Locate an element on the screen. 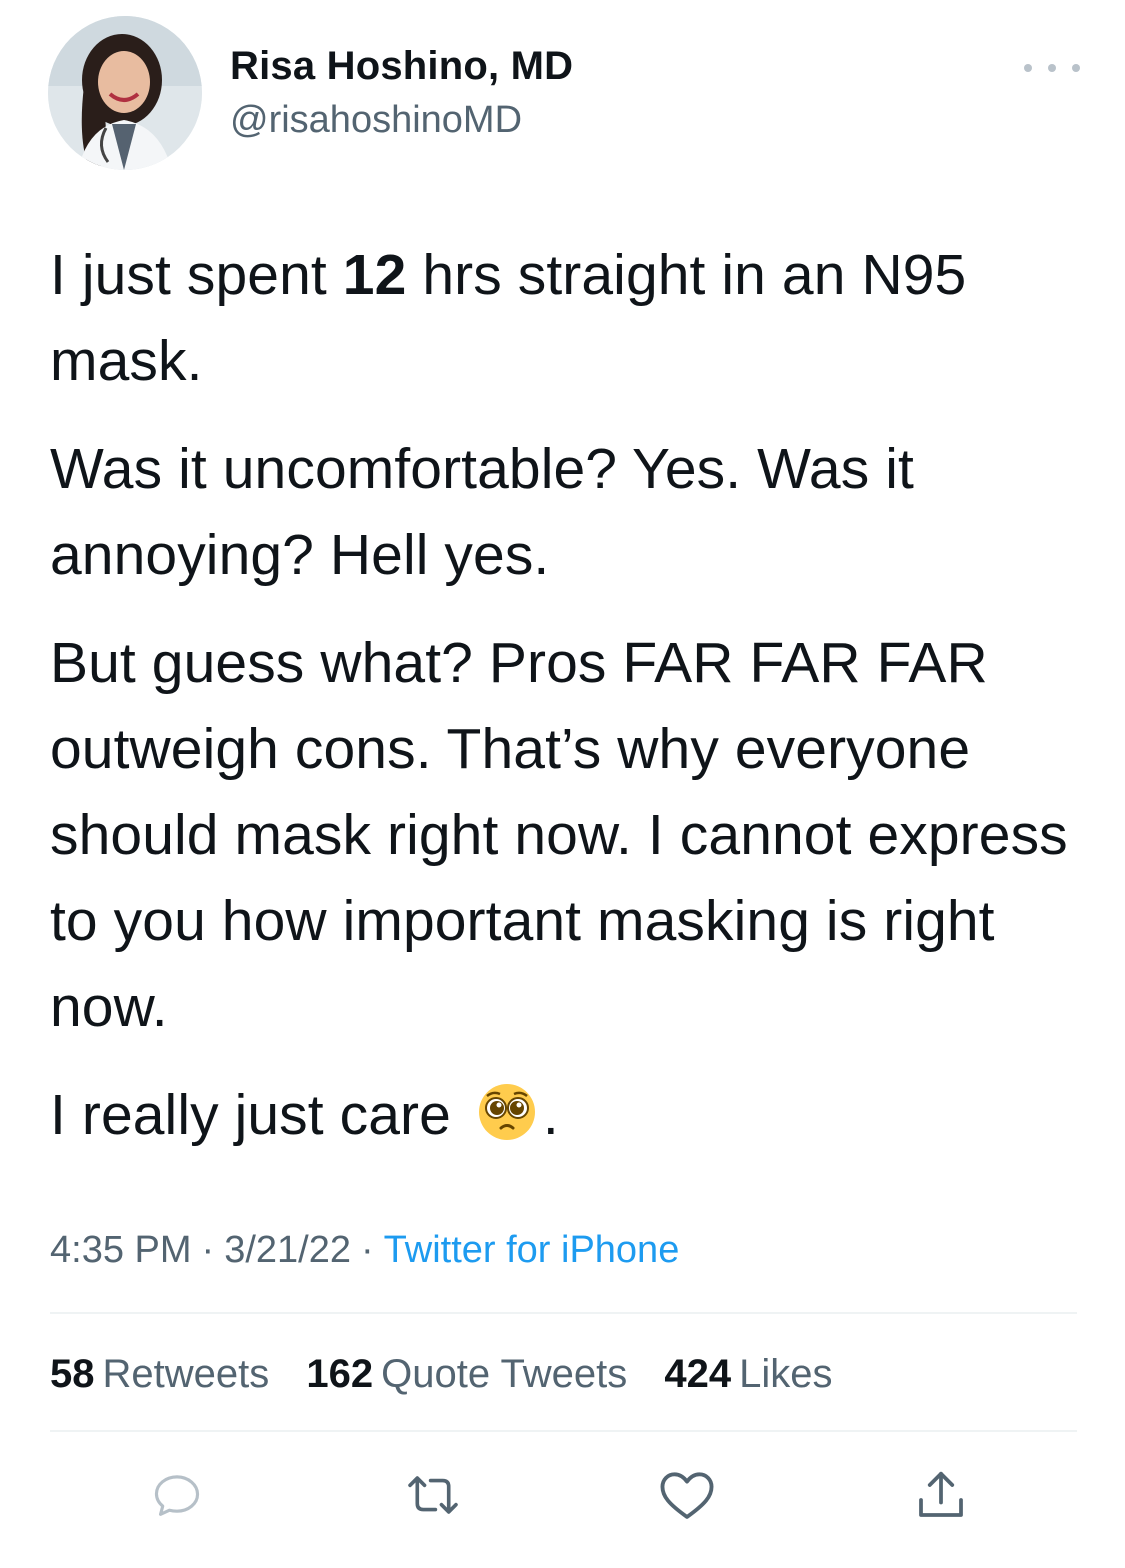  engagement-stats: 58 Retweets 162 Quote Tweets 424 Likes is located at coordinates (454, 1374).